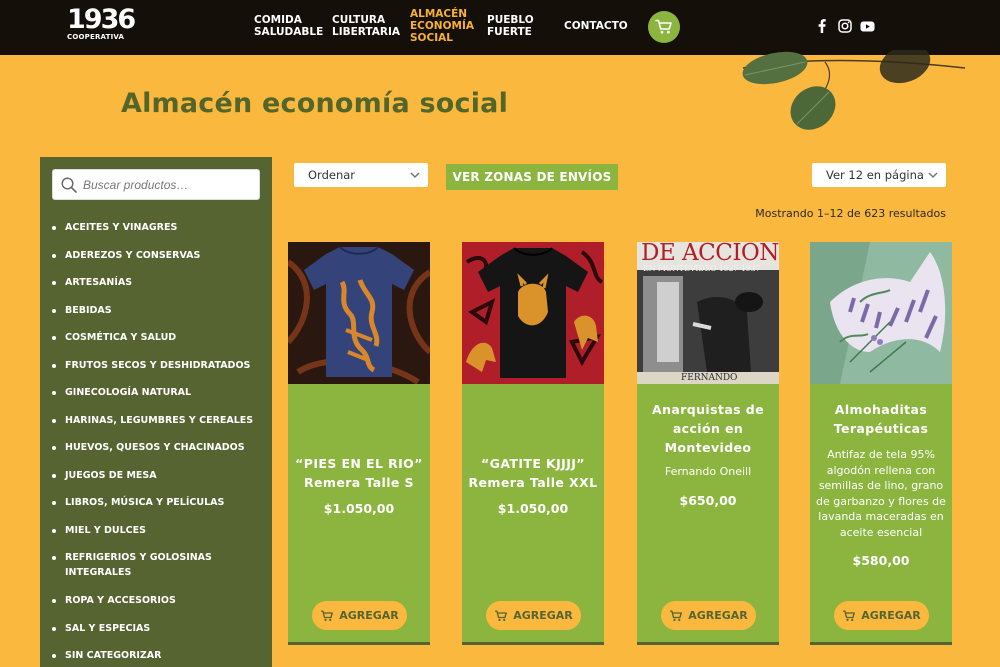 This screenshot has width=1000, height=667. I want to click on nav-label: CULTURA, so click(359, 20).